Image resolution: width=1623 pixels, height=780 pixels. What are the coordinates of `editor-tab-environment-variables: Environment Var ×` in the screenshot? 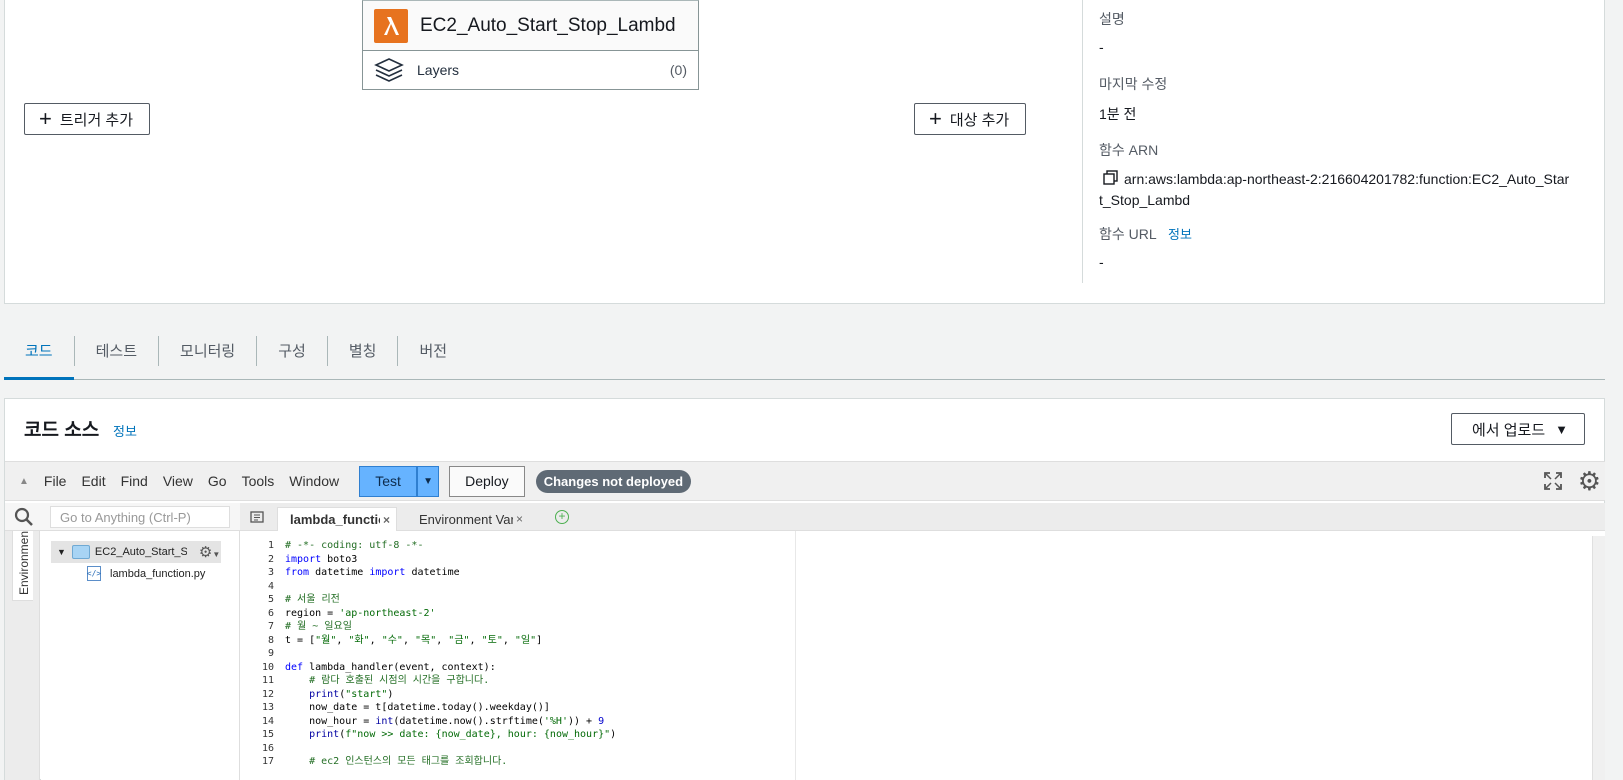 It's located at (470, 519).